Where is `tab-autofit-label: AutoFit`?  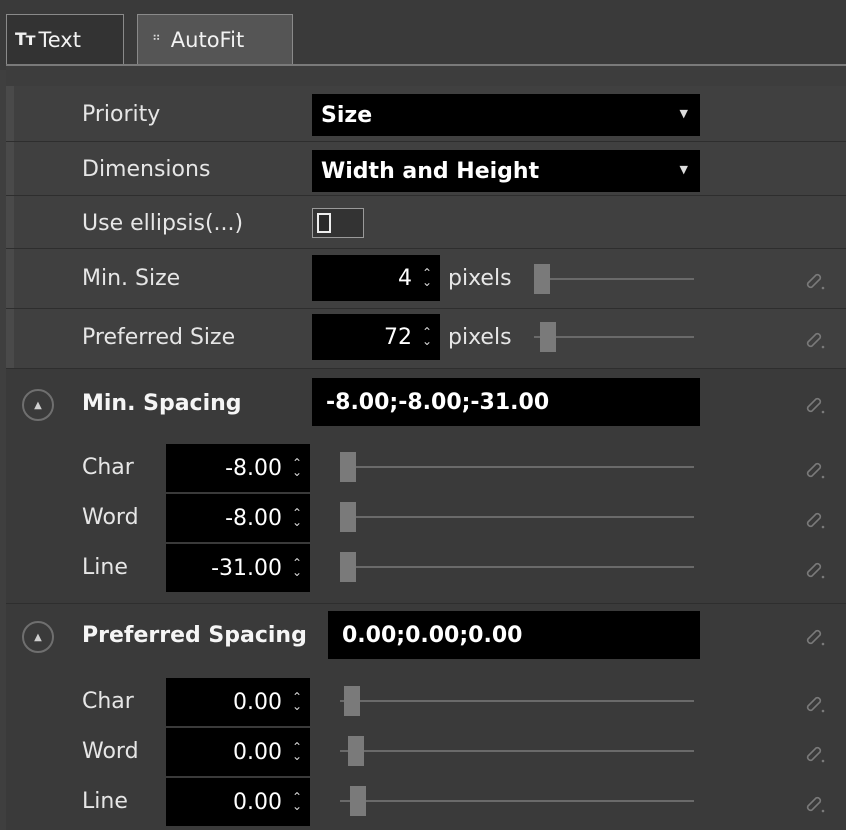
tab-autofit-label: AutoFit is located at coordinates (207, 39).